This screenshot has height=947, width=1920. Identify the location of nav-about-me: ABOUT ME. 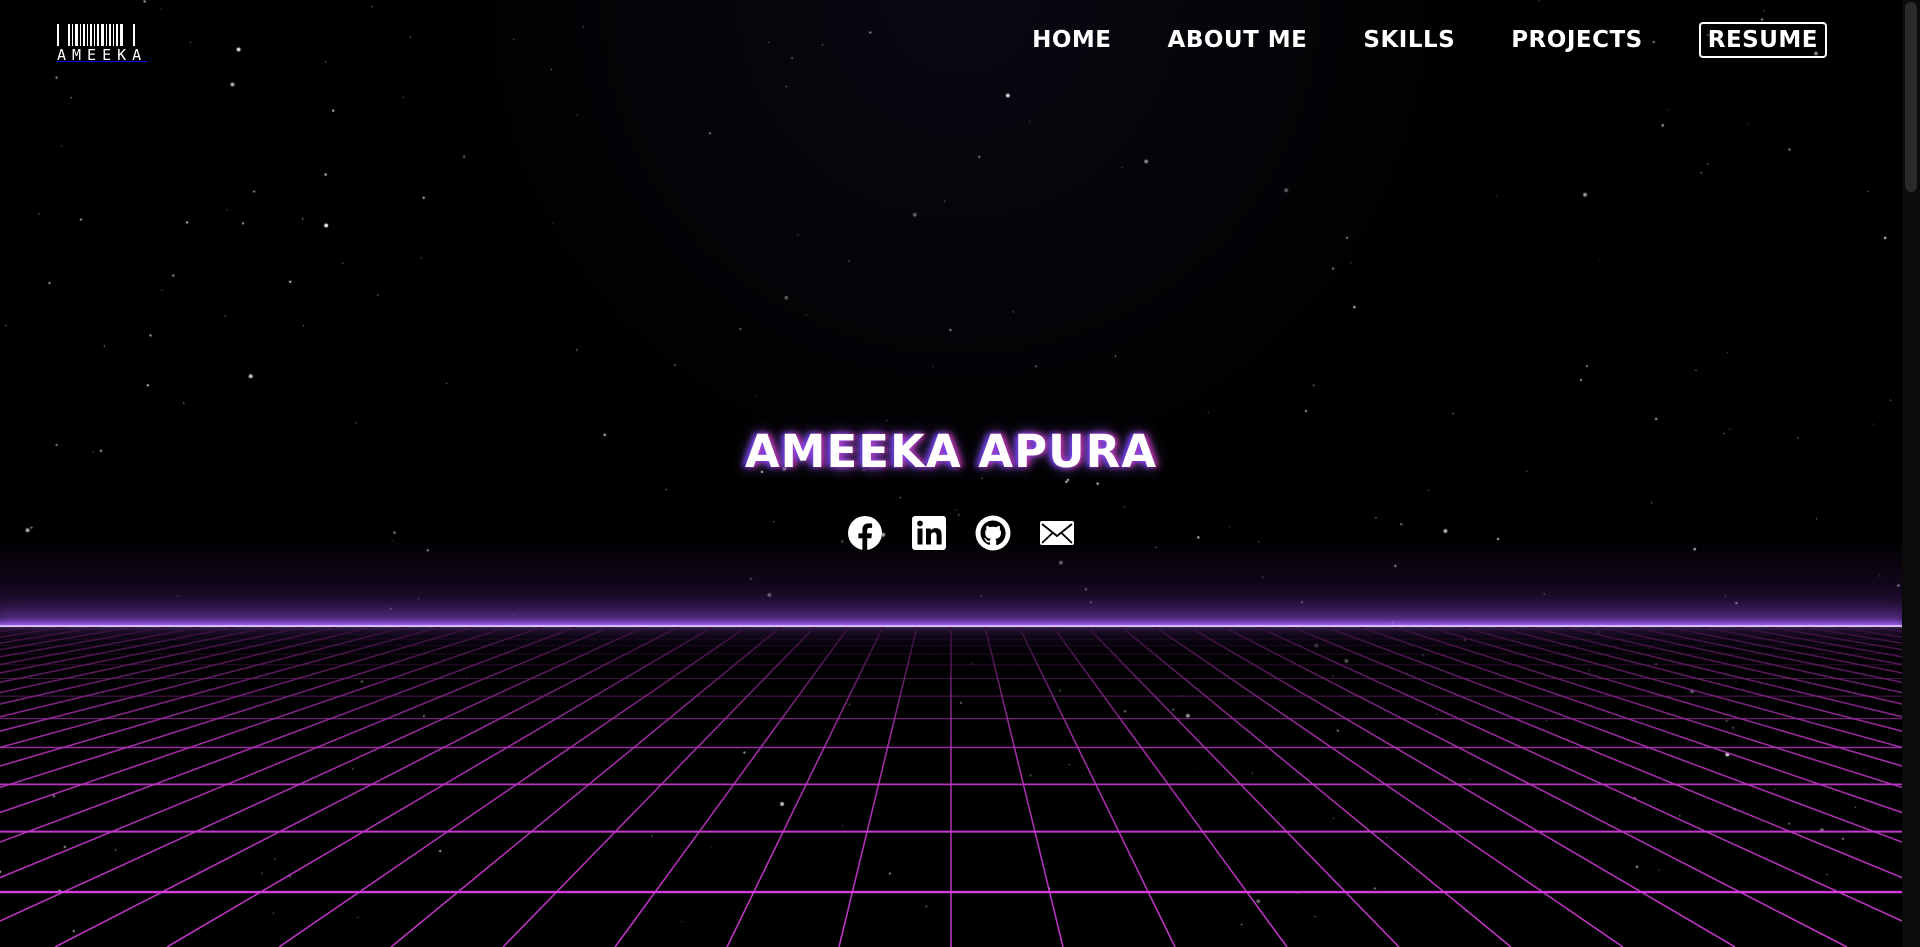
(1238, 40).